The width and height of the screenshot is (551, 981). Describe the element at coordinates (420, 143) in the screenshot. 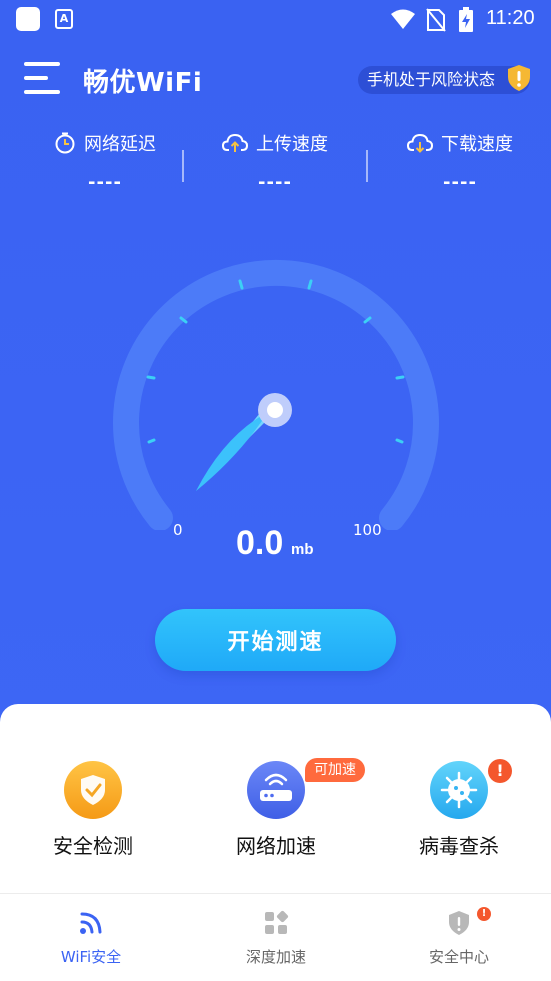

I see `download-cloud-icon` at that location.